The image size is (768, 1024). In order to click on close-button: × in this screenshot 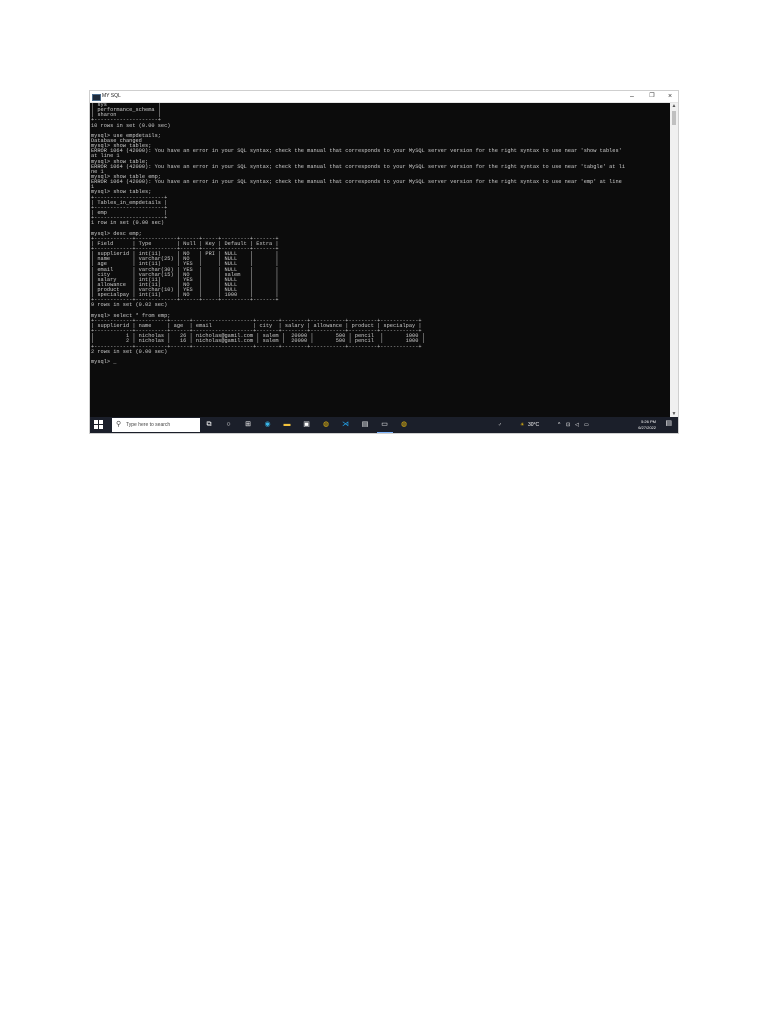, I will do `click(670, 96)`.